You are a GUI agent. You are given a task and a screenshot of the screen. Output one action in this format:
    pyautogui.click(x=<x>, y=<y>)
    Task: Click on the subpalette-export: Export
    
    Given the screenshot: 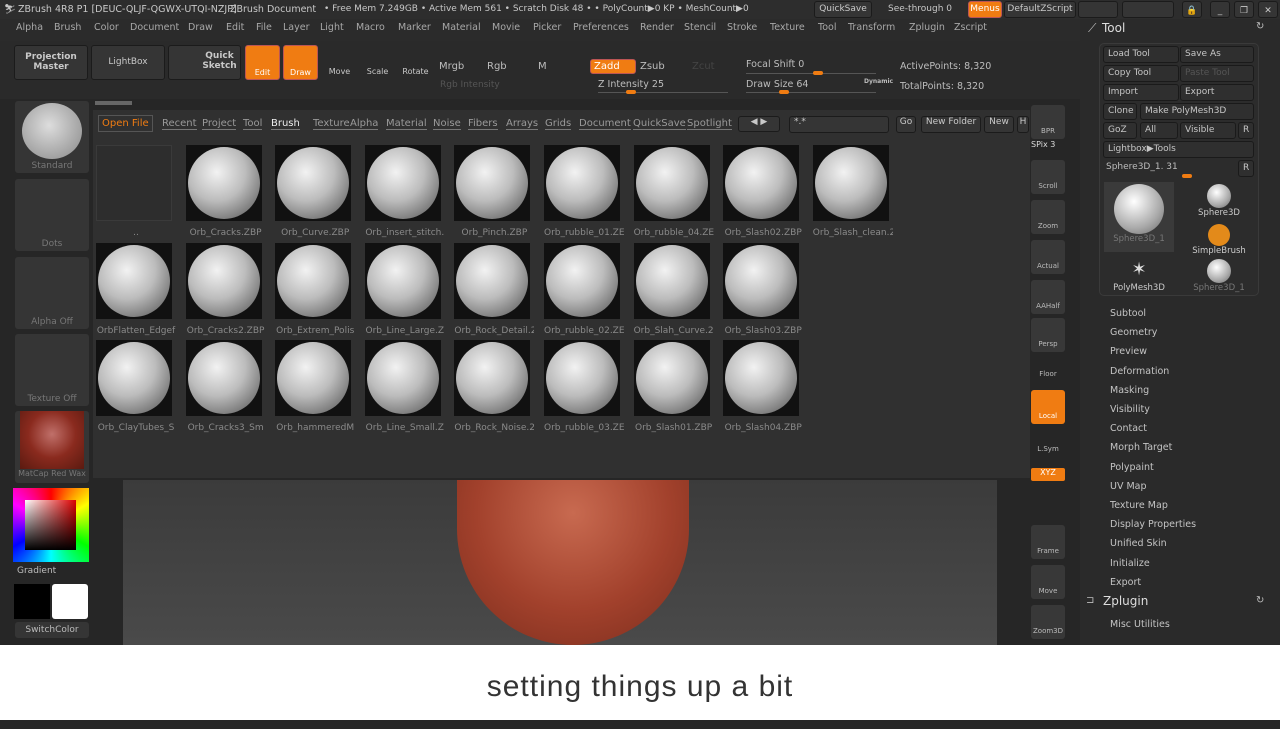 What is the action you would take?
    pyautogui.click(x=1125, y=582)
    